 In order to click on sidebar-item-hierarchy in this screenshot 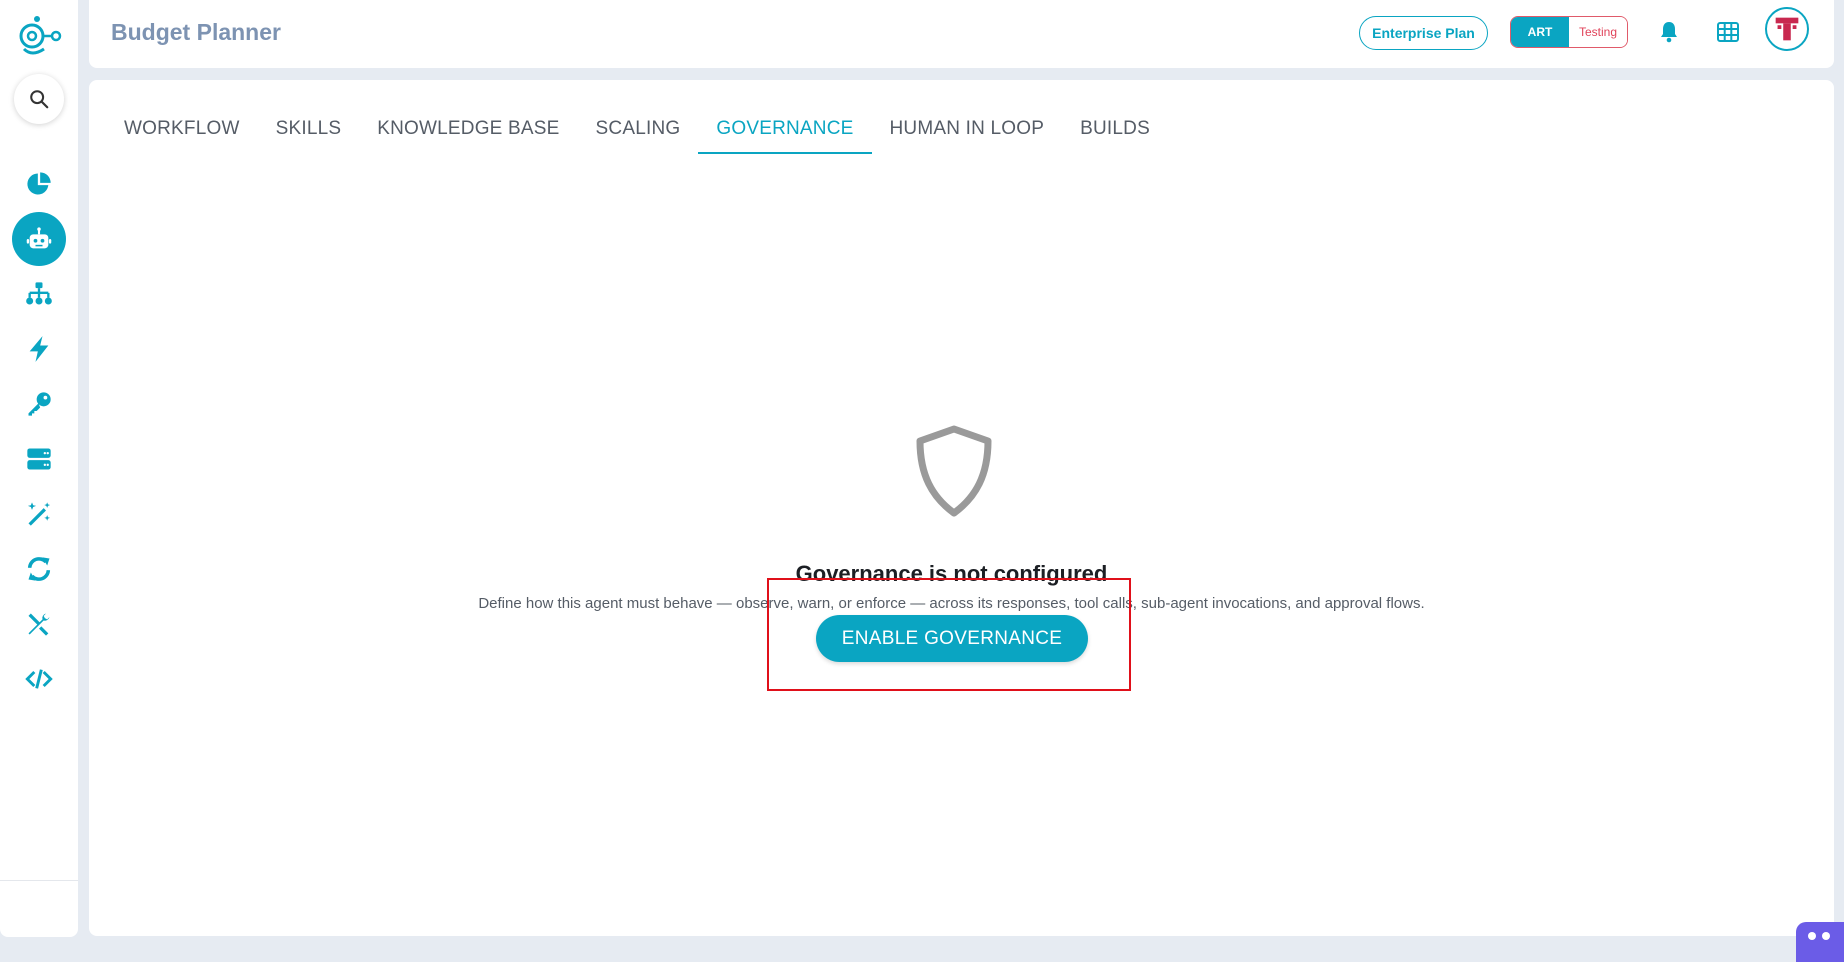, I will do `click(39, 294)`.